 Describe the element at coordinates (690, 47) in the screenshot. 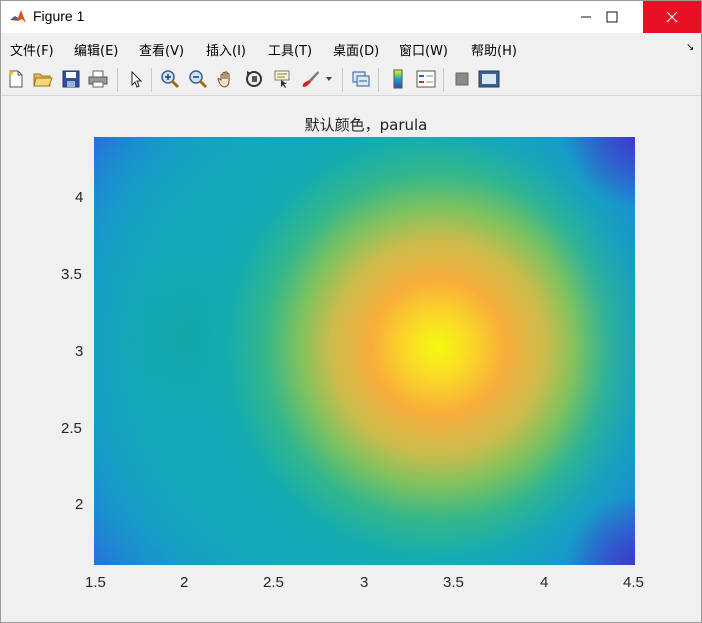

I see `menu-overflow-icon: ↘` at that location.